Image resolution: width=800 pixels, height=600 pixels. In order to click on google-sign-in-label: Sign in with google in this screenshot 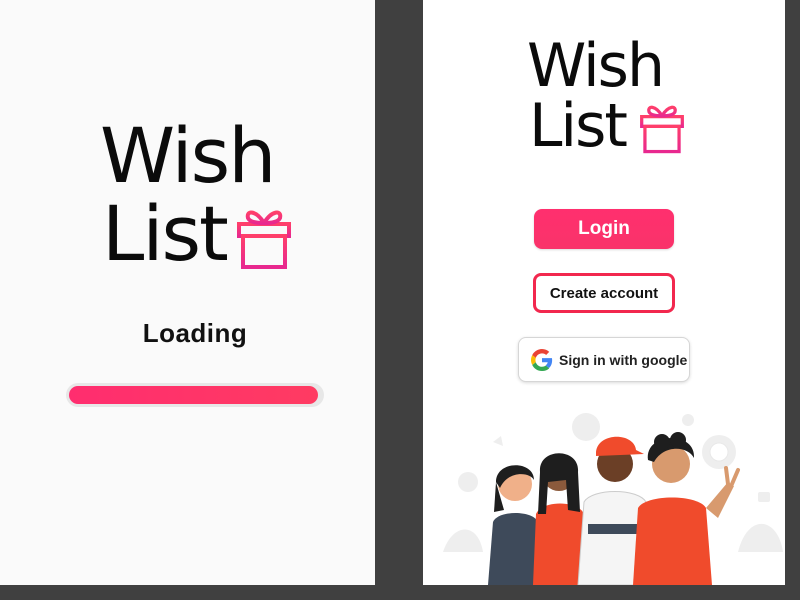, I will do `click(623, 359)`.